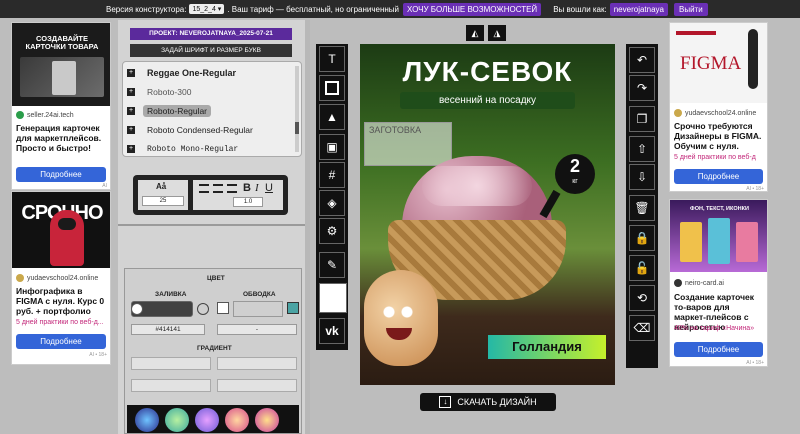  Describe the element at coordinates (711, 63) in the screenshot. I see `ad-image-headline: FIGMA` at that location.